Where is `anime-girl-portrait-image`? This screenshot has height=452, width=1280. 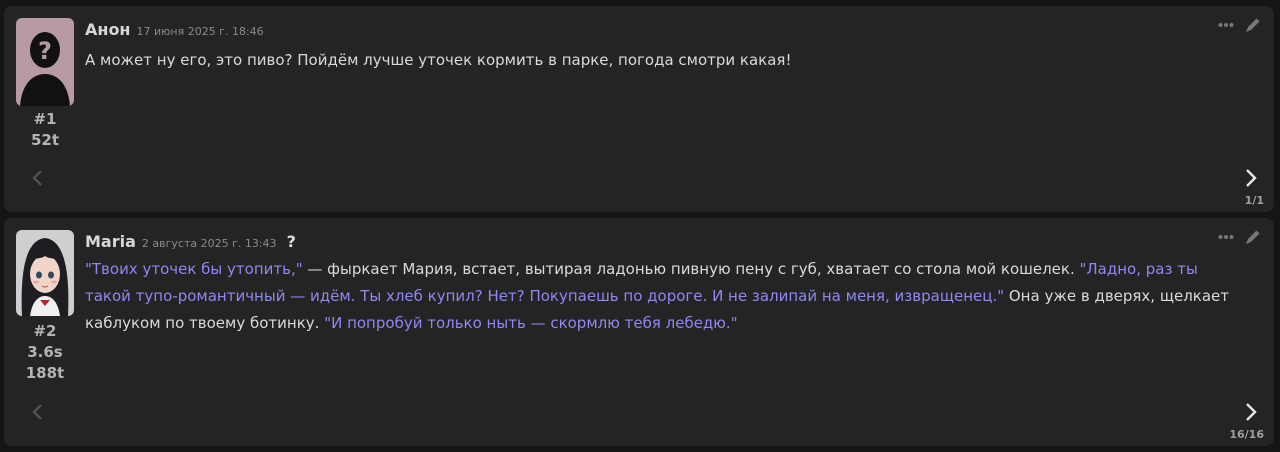
anime-girl-portrait-image is located at coordinates (45, 273).